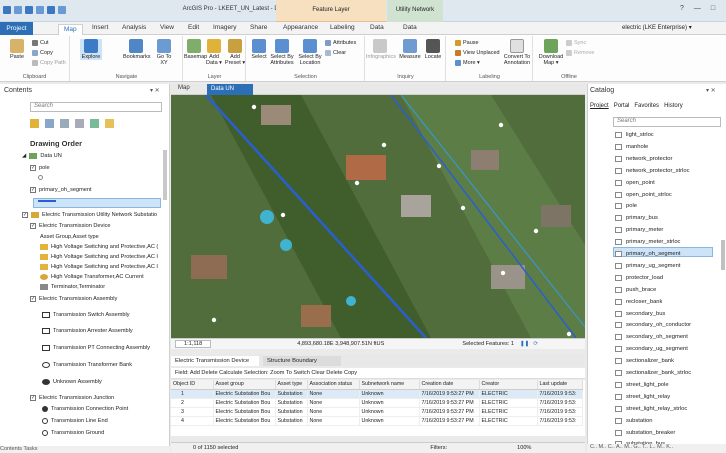 The height and width of the screenshot is (453, 726). I want to click on toc-transmission-junction: ✓ Electric Transmission Junction, so click(72, 398).